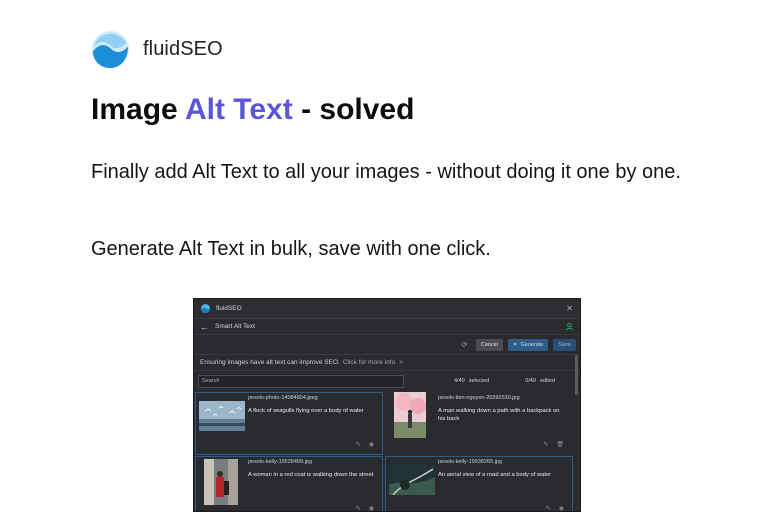 This screenshot has width=775, height=512. I want to click on window-title: fluidSEO, so click(229, 308).